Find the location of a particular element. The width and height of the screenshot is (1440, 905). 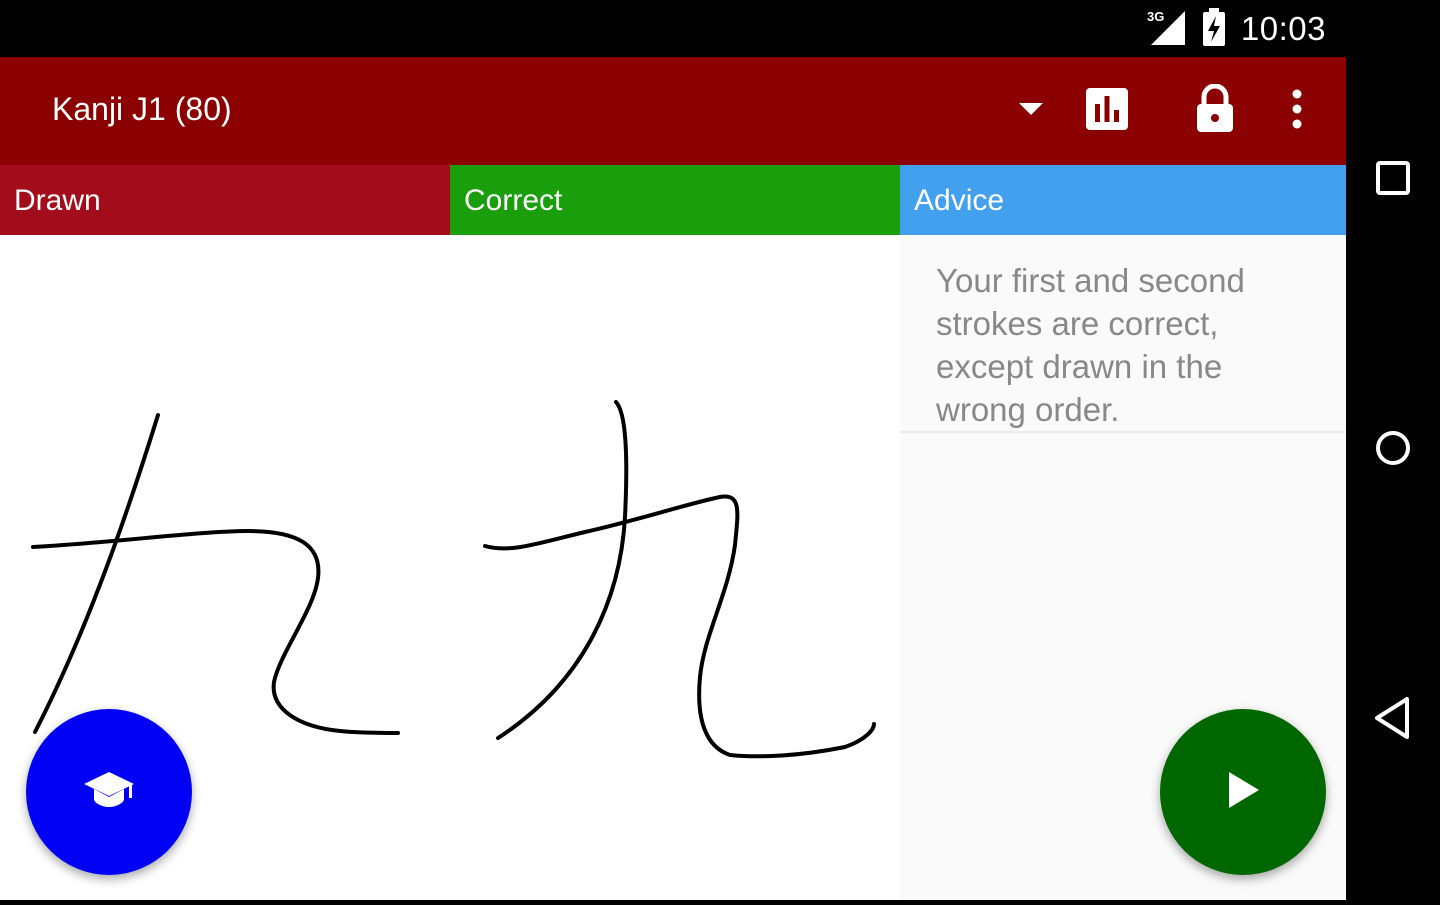

tab-advice: Advice is located at coordinates (1123, 200).